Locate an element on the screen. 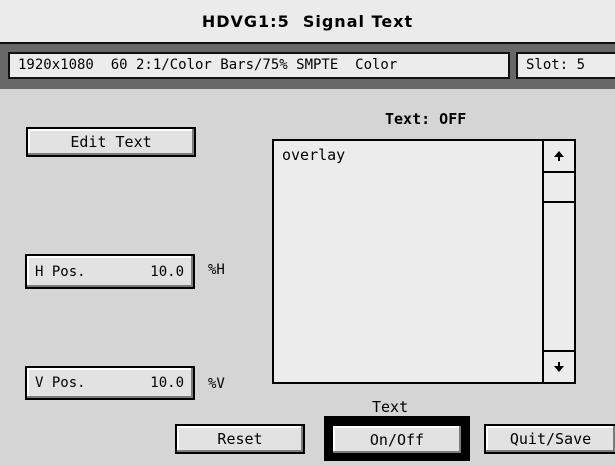  v-pos-label: V Pos. is located at coordinates (60, 383).